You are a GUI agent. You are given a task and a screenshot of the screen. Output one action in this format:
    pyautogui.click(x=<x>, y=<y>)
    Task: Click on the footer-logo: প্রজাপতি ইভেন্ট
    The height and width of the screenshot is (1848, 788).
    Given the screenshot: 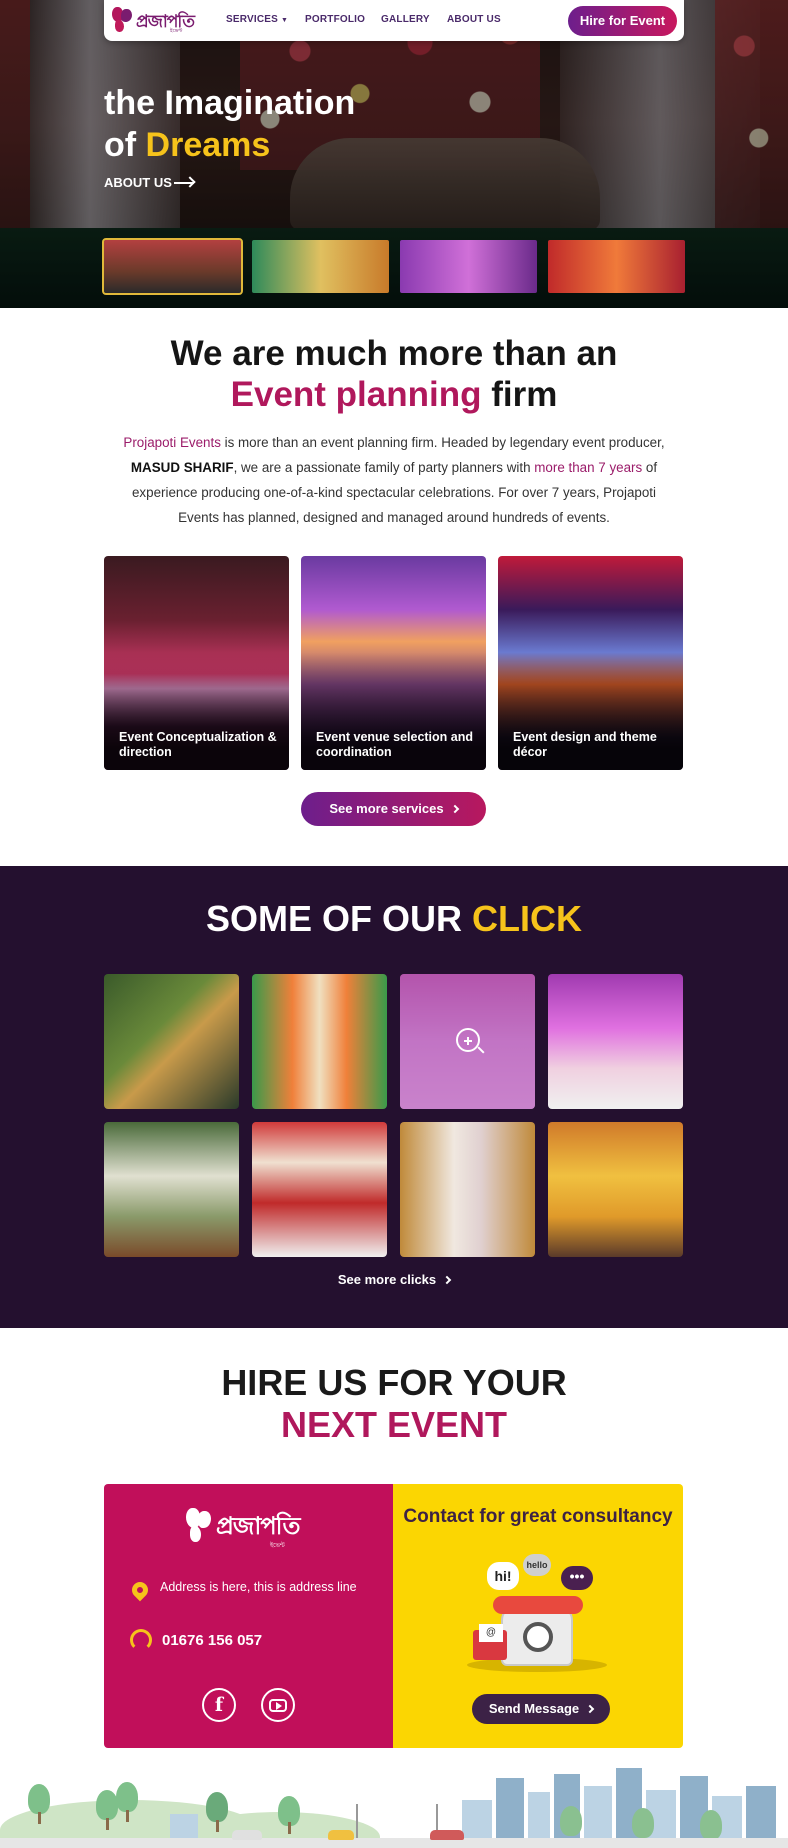 What is the action you would take?
    pyautogui.click(x=251, y=1525)
    